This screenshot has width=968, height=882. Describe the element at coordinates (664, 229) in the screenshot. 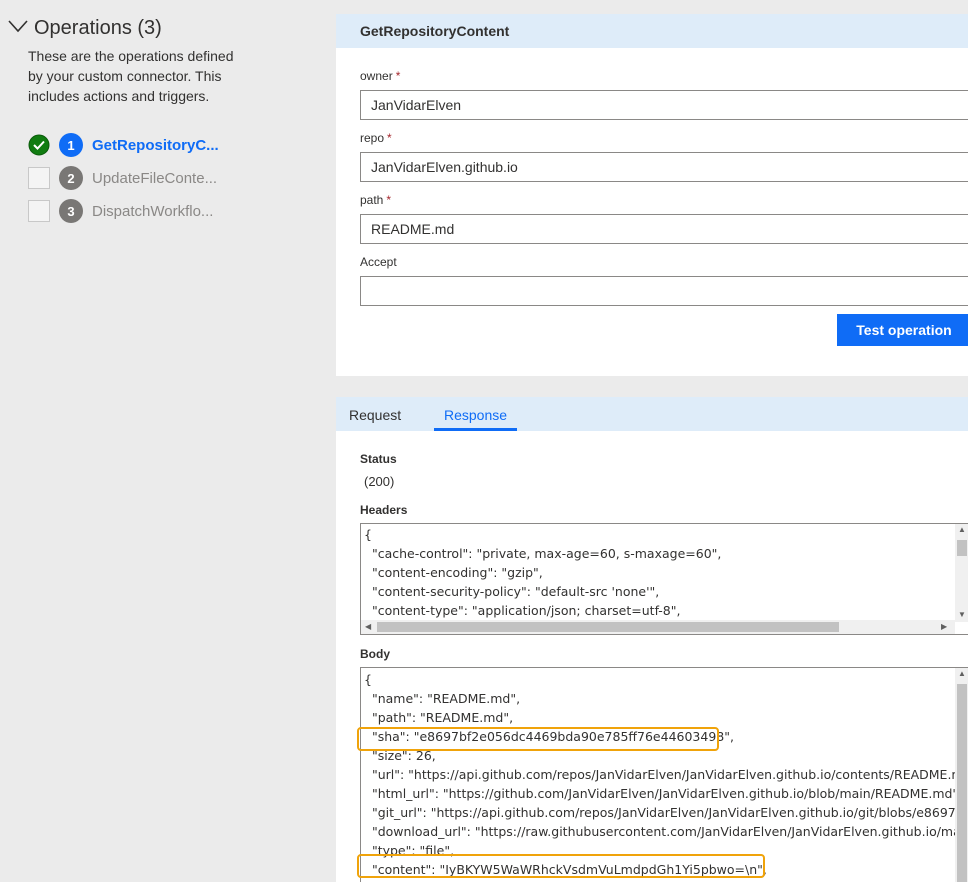

I see `path-input` at that location.